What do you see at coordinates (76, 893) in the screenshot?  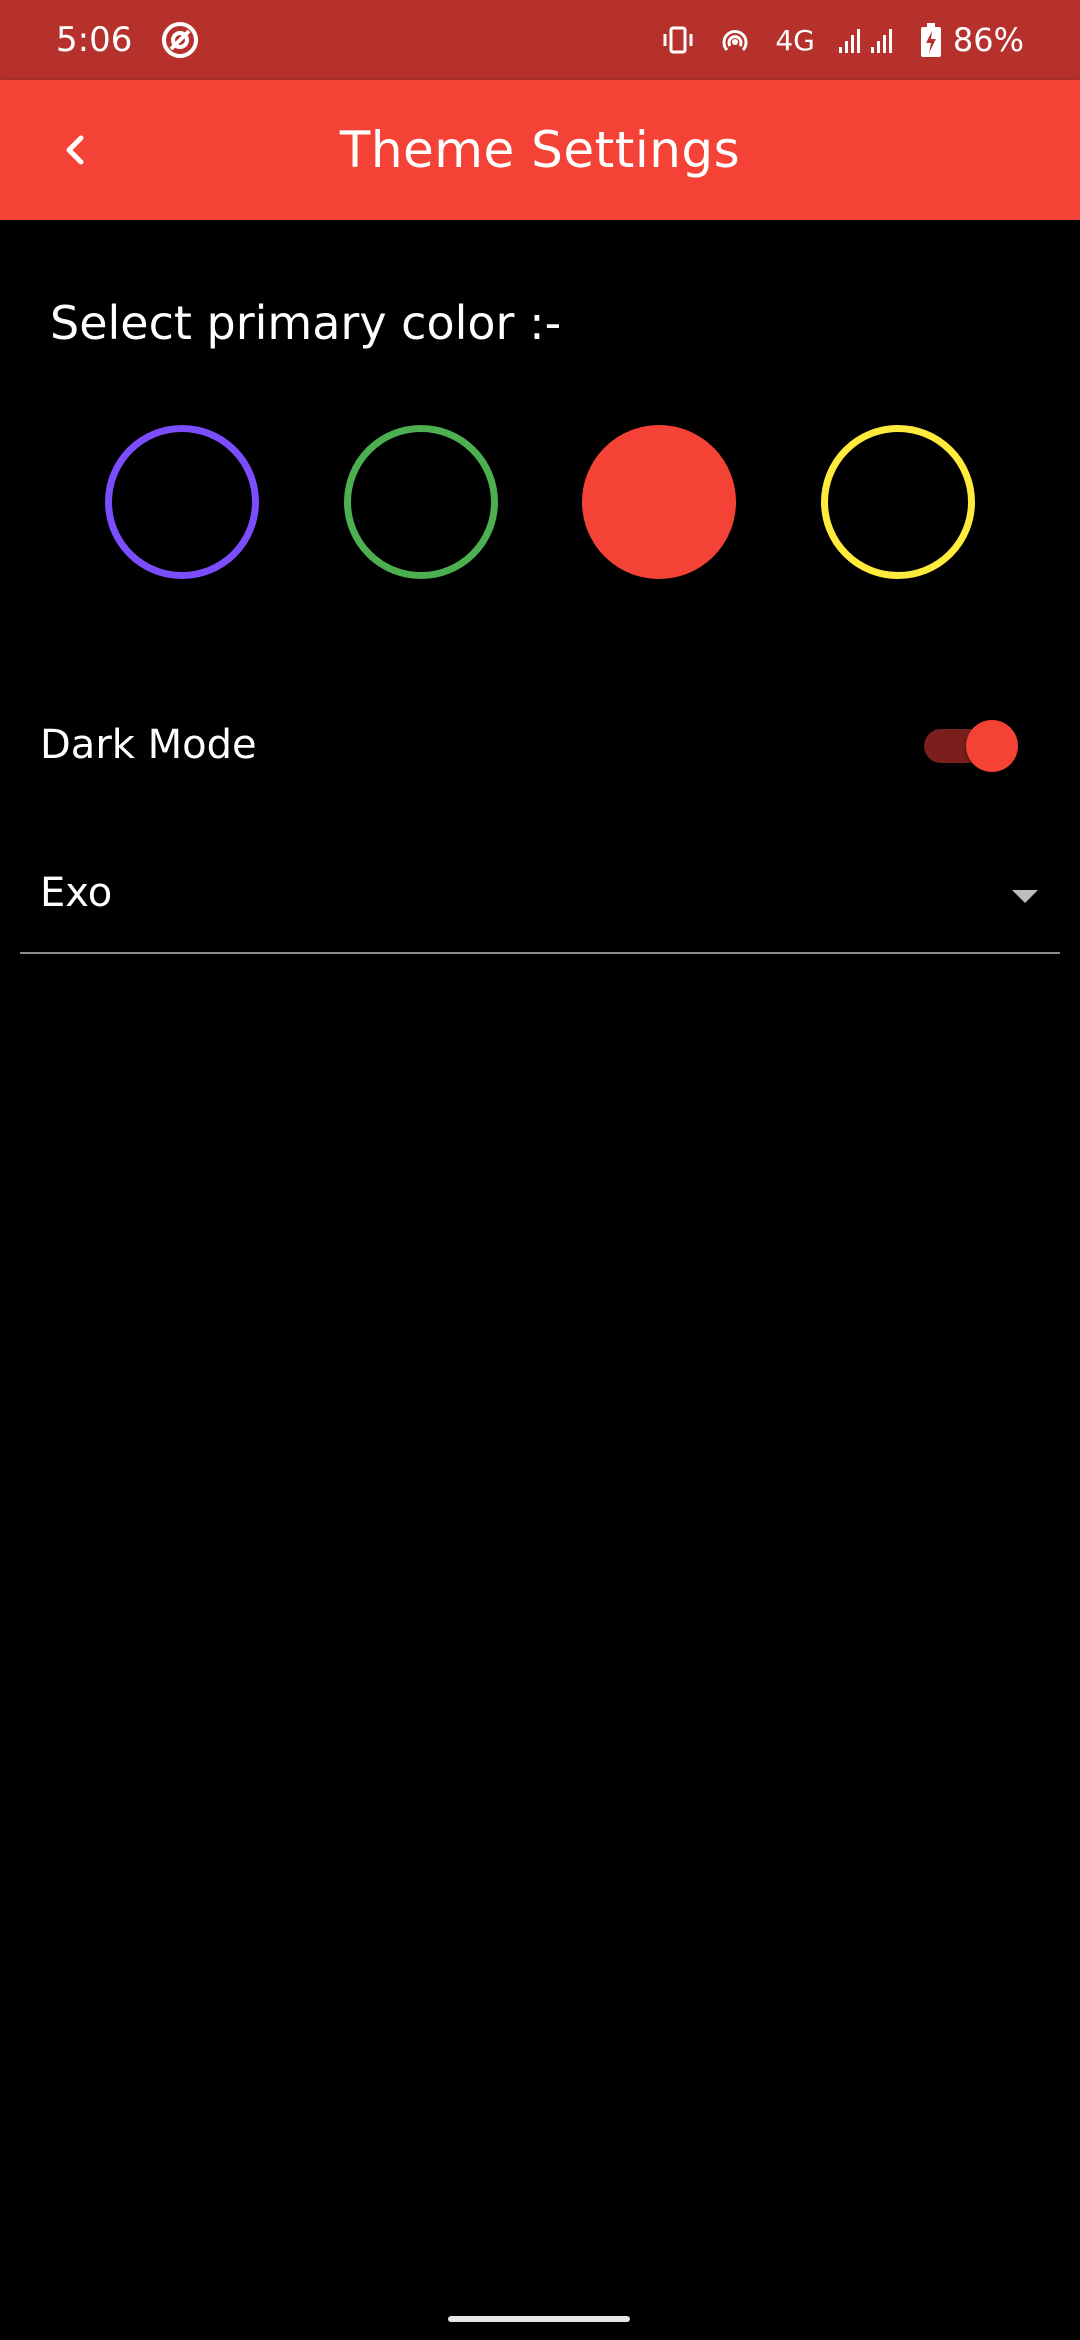 I see `font-selected-value: Exo` at bounding box center [76, 893].